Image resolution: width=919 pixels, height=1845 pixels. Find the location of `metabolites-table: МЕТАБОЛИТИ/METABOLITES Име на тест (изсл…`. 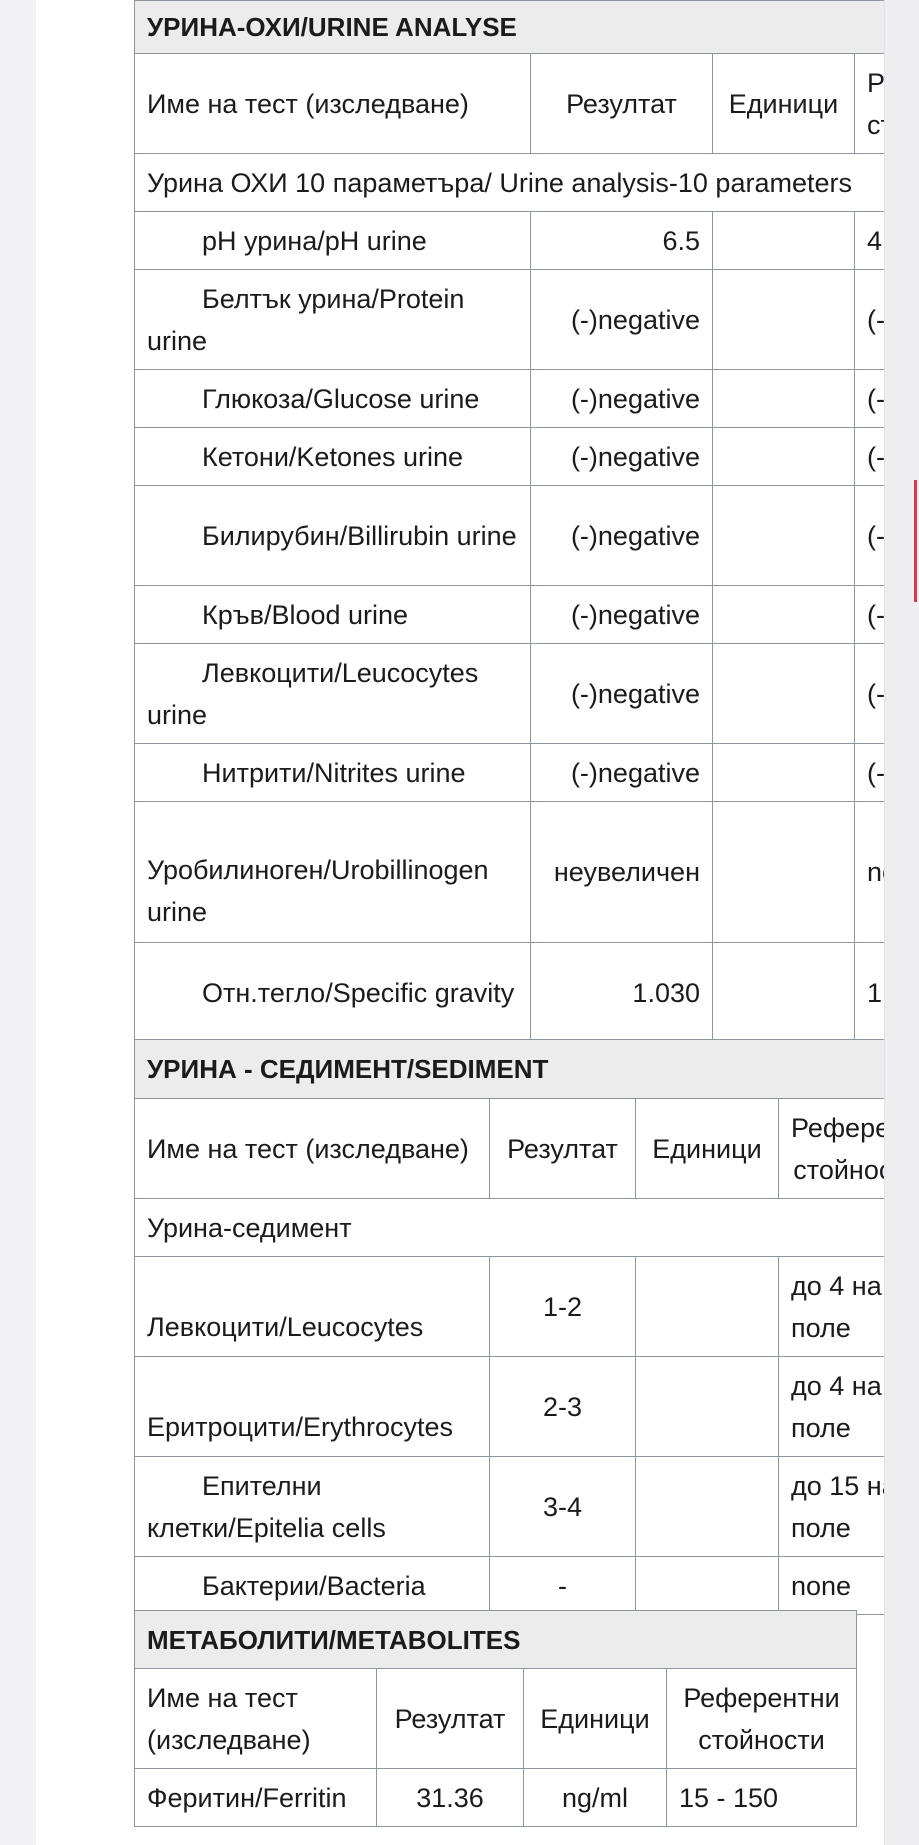

metabolites-table: МЕТАБОЛИТИ/METABOLITES Име на тест (изсл… is located at coordinates (495, 1718).